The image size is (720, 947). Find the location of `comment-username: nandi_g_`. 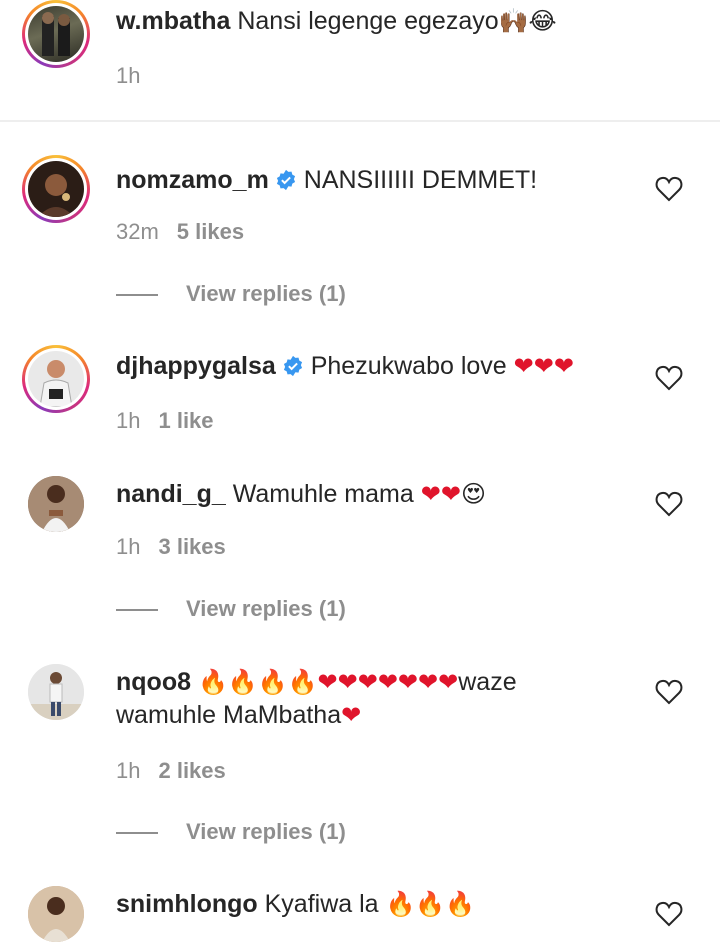

comment-username: nandi_g_ is located at coordinates (171, 494).